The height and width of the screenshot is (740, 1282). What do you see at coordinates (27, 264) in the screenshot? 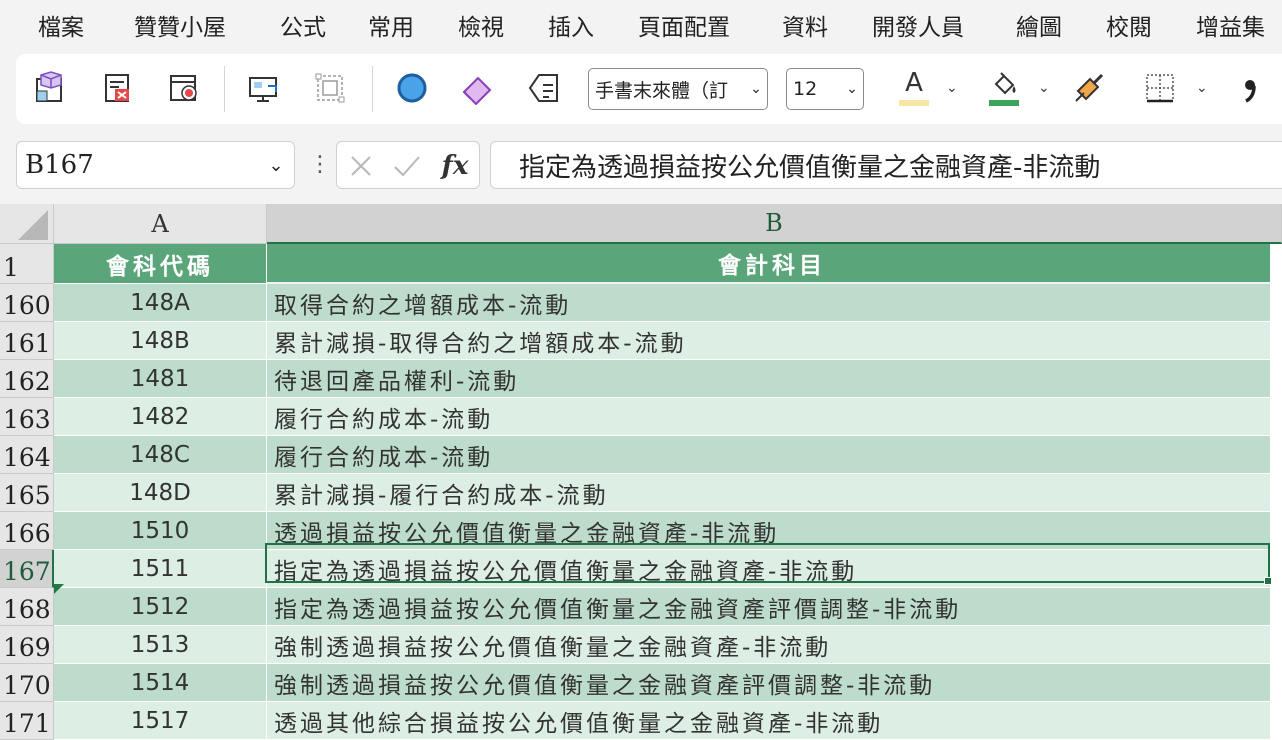
I see `row-number: 1` at bounding box center [27, 264].